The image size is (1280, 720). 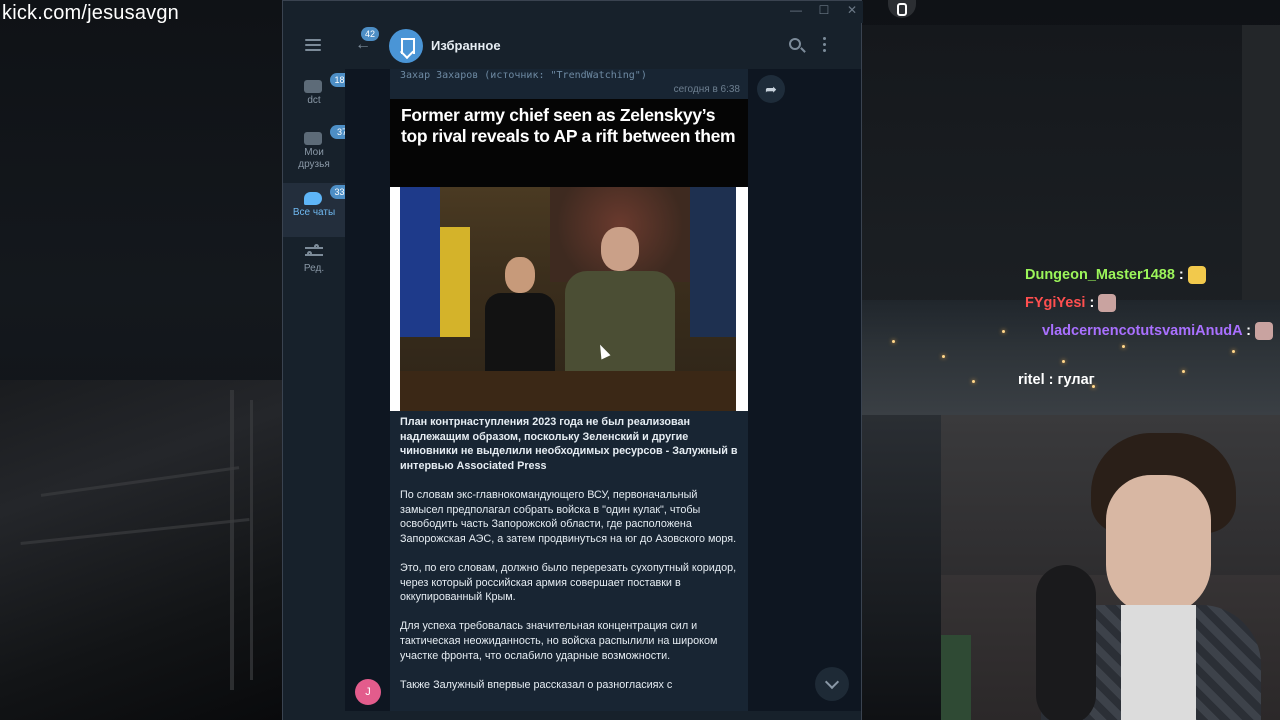 I want to click on bookmark-icon, so click(x=406, y=46).